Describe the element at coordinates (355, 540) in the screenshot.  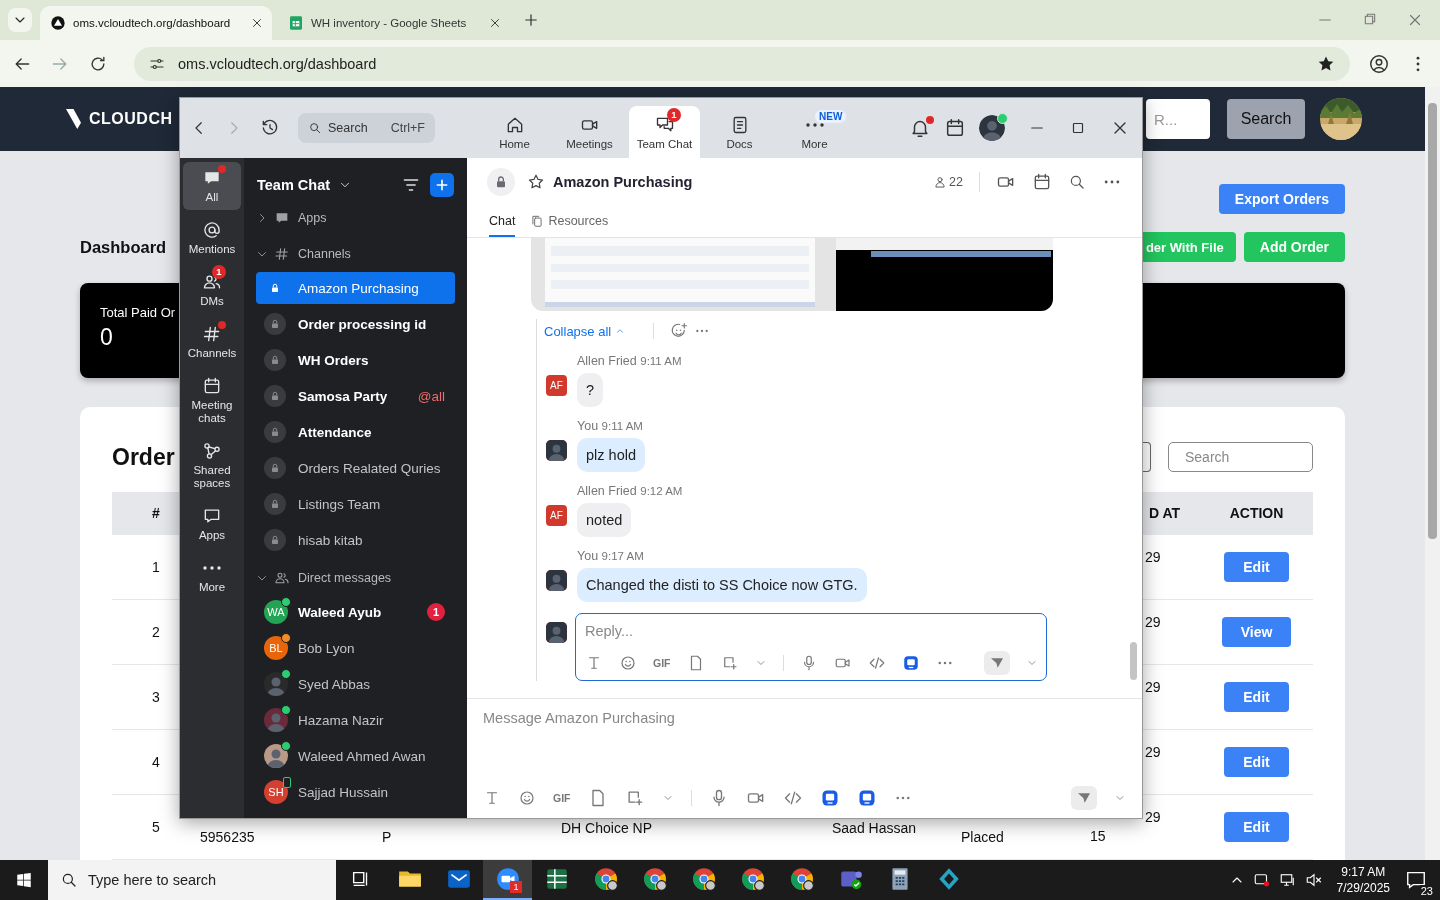
I see `channel-item: hisab kitab` at that location.